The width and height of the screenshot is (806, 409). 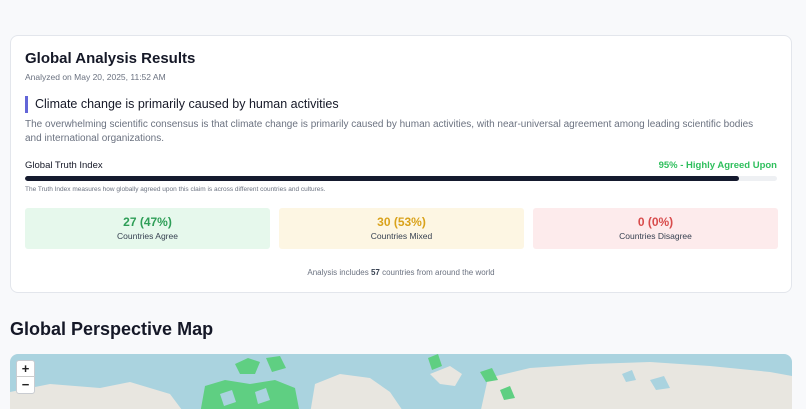 What do you see at coordinates (110, 58) in the screenshot?
I see `results-title: Global Analysis Results` at bounding box center [110, 58].